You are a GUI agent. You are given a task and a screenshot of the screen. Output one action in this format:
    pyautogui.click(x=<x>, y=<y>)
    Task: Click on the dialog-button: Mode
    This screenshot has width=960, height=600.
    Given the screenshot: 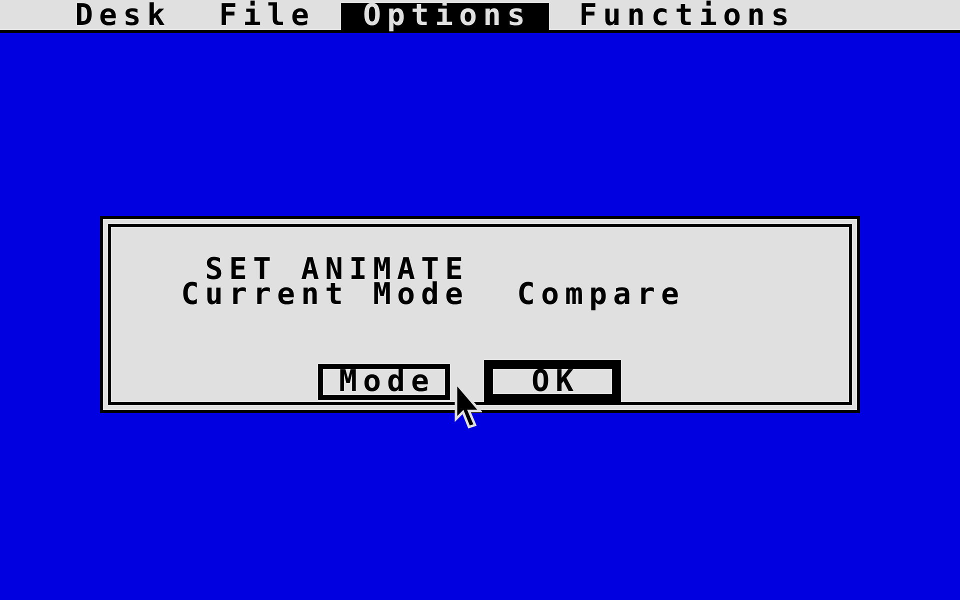 What is the action you would take?
    pyautogui.click(x=384, y=382)
    